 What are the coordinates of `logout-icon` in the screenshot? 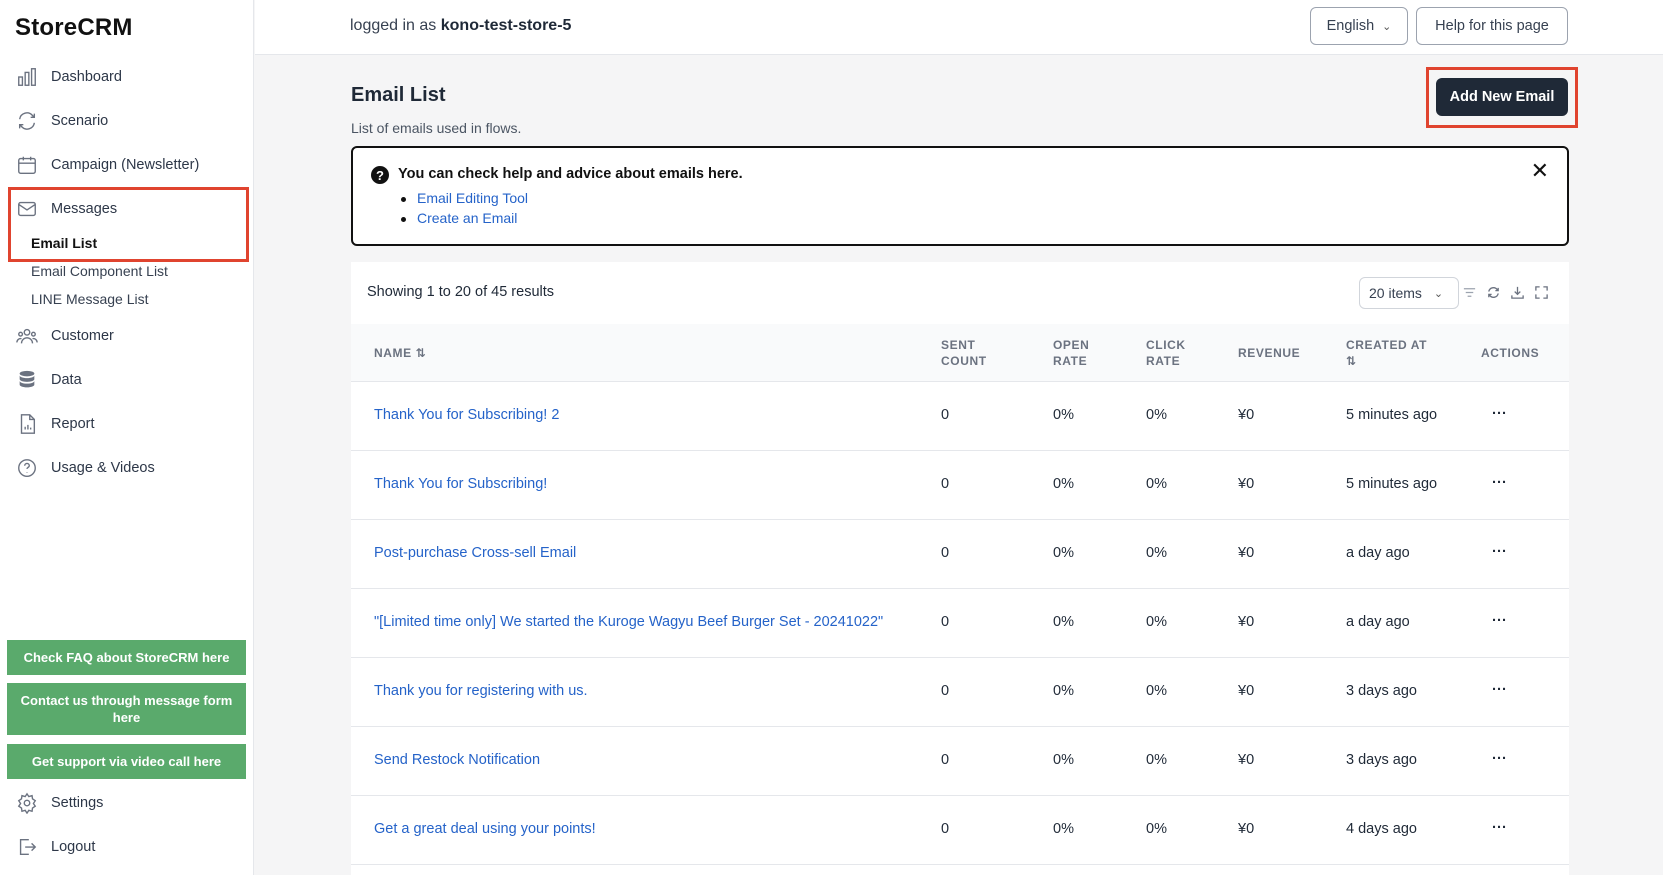 It's located at (27, 847).